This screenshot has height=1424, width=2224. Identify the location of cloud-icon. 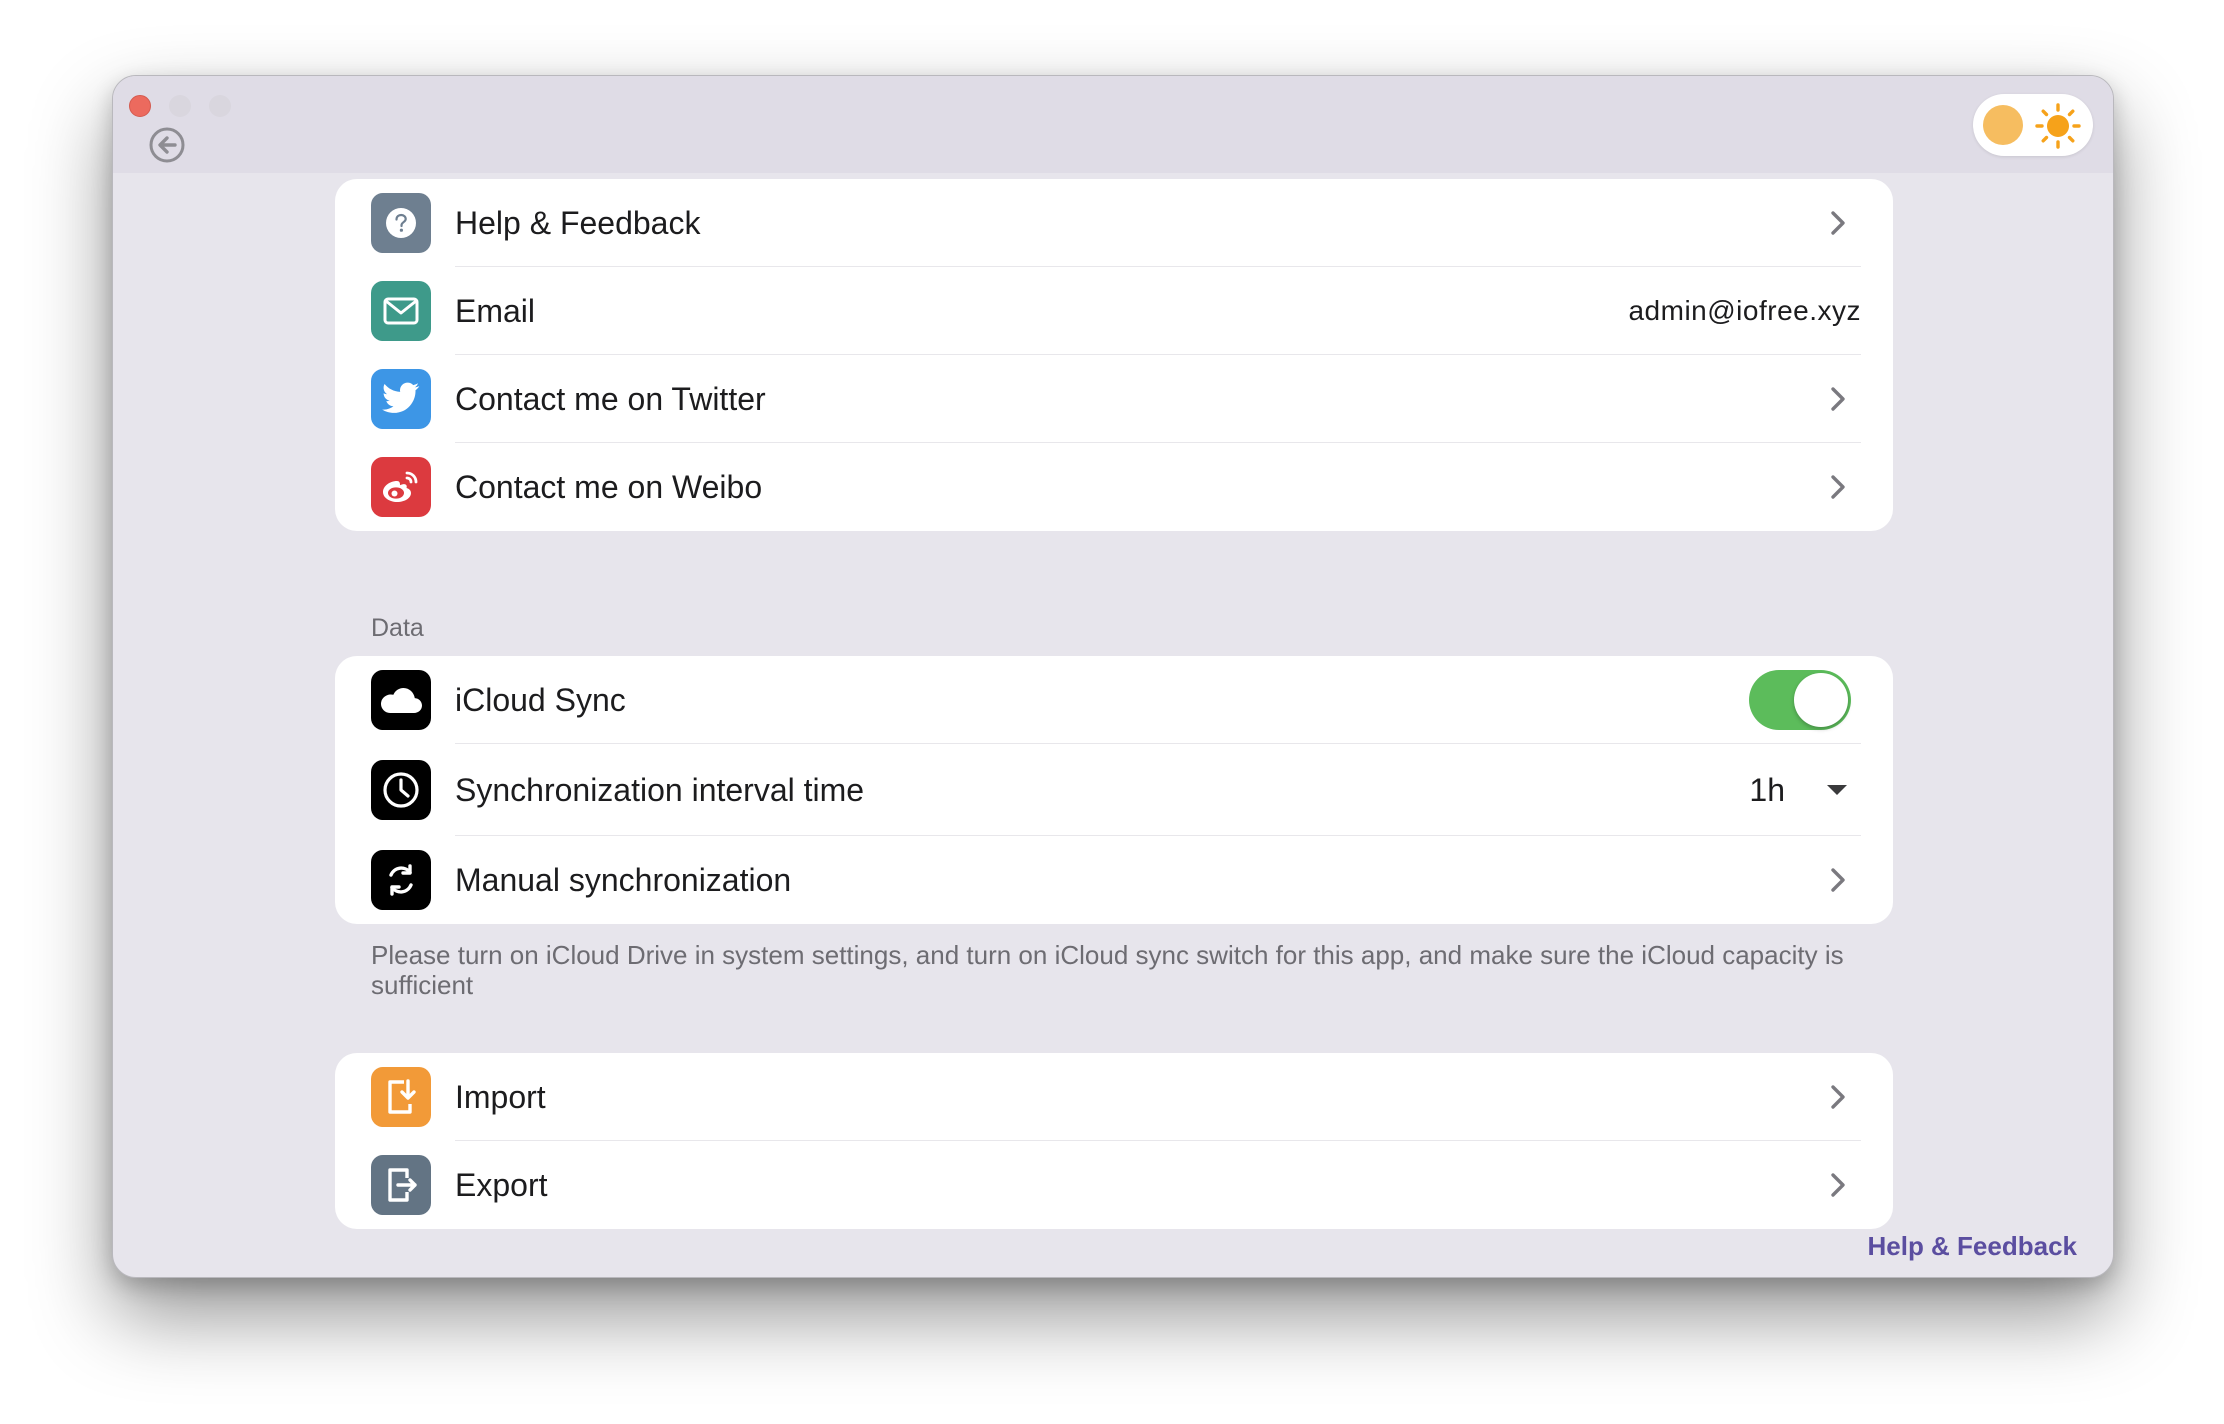
(401, 700).